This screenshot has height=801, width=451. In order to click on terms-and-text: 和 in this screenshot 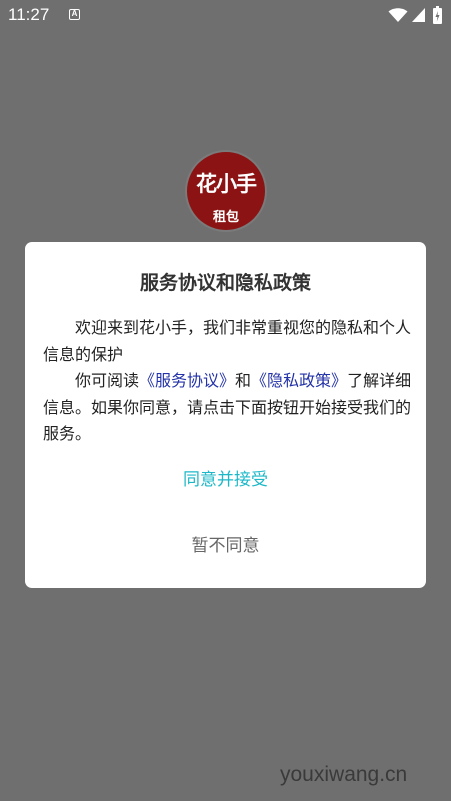, I will do `click(243, 380)`.